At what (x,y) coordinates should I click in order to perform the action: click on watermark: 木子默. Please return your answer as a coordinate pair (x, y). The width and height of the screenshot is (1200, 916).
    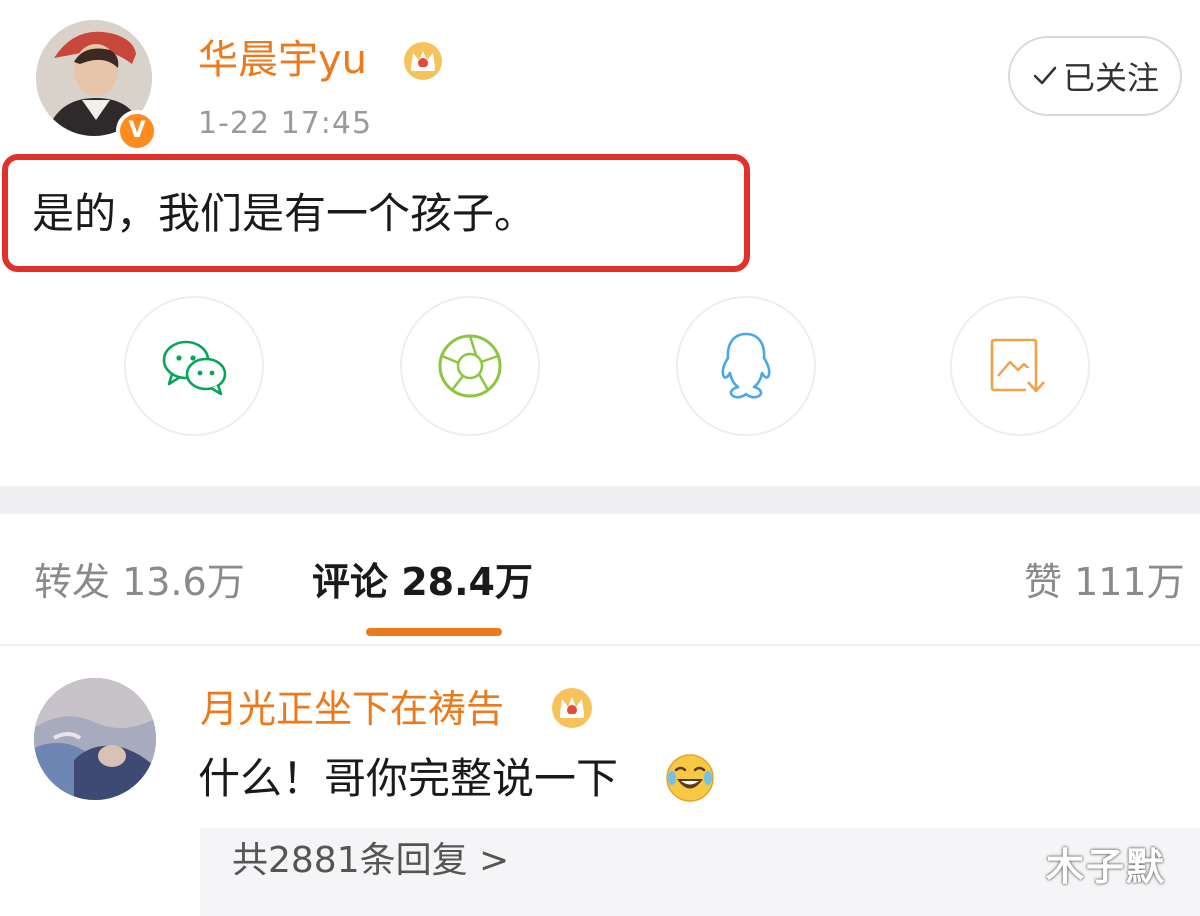
    Looking at the image, I should click on (1106, 867).